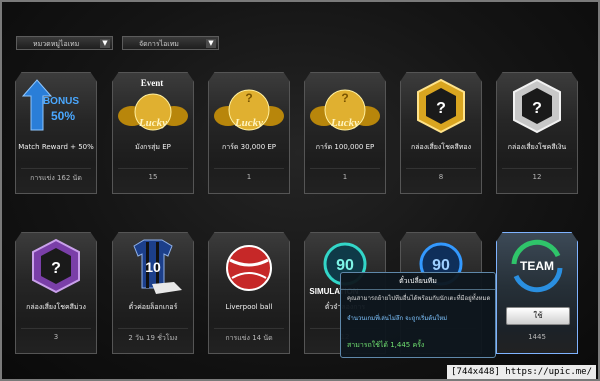 This screenshot has width=600, height=381. I want to click on item-name: กล่องเสี่ยงโชคสีม่วง, so click(56, 307).